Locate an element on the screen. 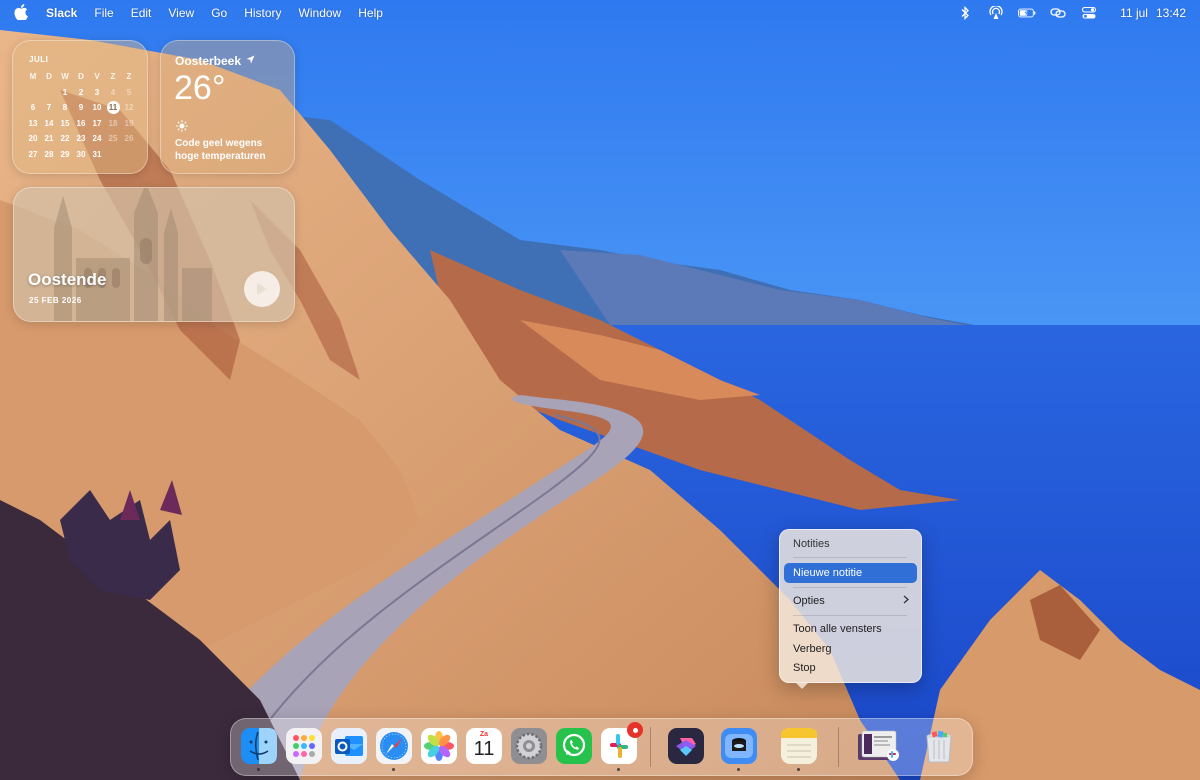 The width and height of the screenshot is (1200, 780). menu-item-hide: Verberg is located at coordinates (850, 649).